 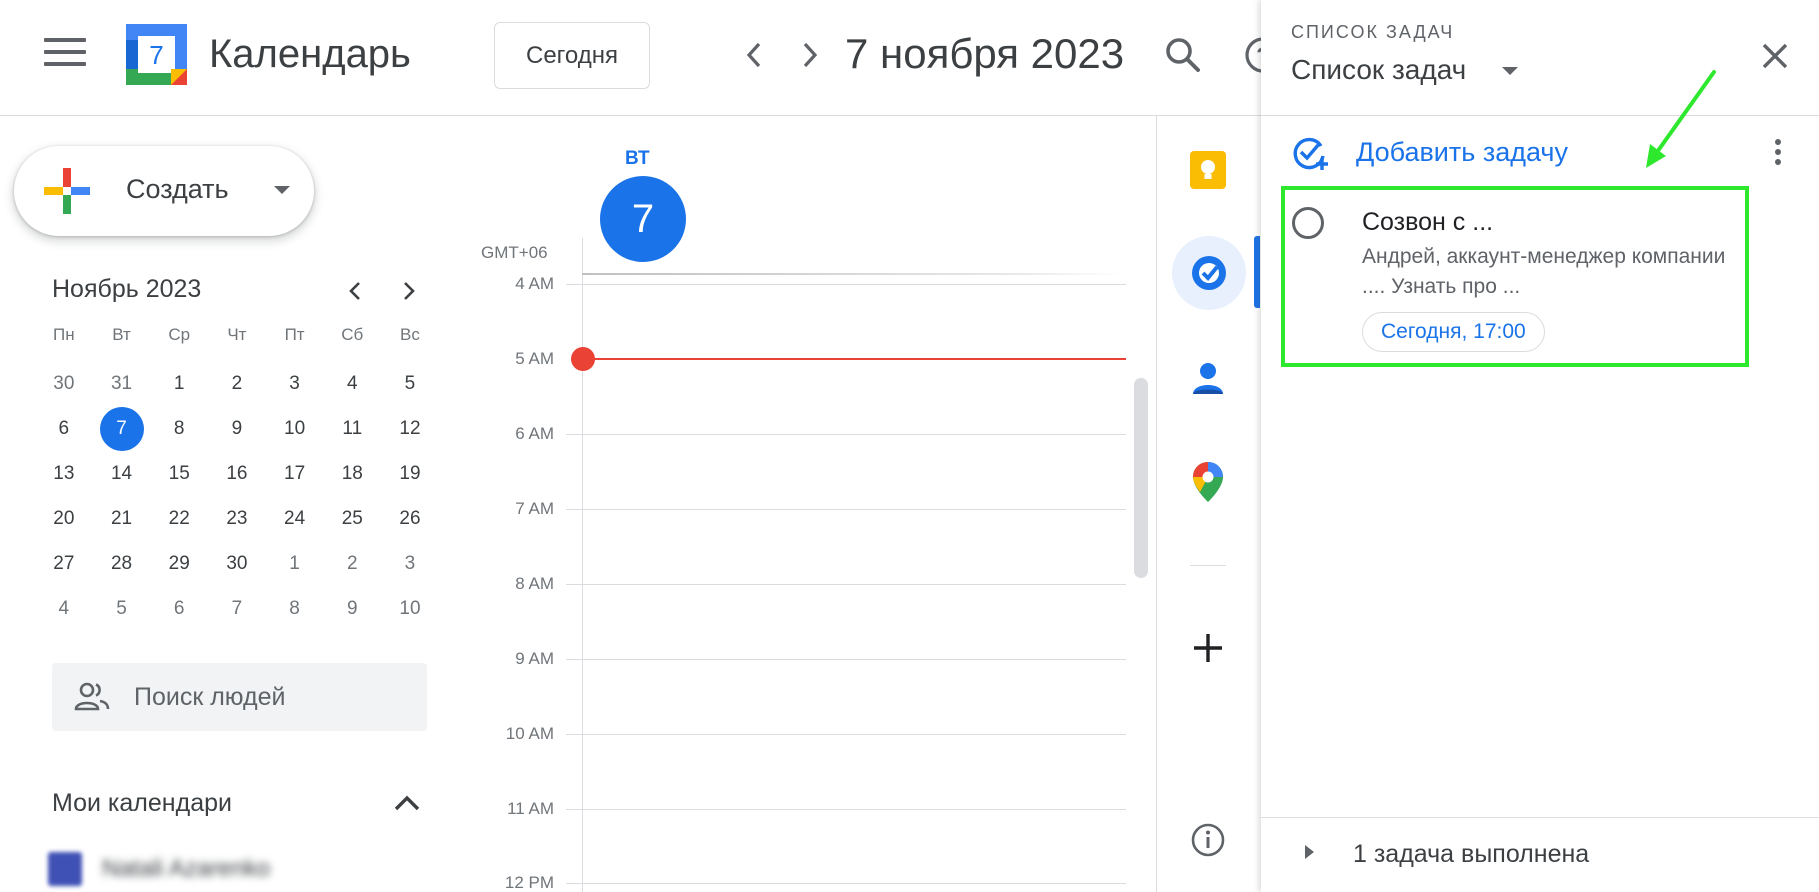 I want to click on contacts-app-button, so click(x=1208, y=378).